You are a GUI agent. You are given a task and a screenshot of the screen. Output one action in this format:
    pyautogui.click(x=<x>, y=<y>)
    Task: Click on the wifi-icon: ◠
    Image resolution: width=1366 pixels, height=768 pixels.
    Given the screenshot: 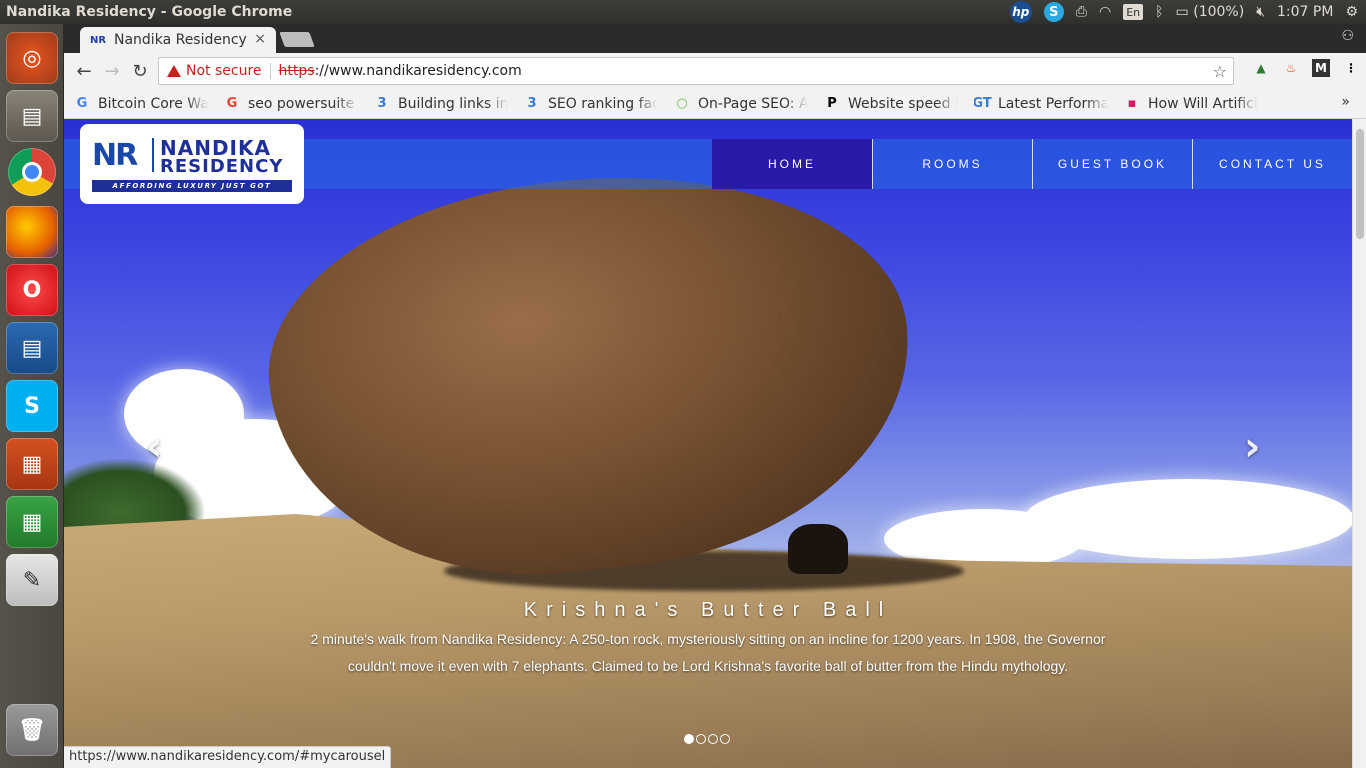 What is the action you would take?
    pyautogui.click(x=1105, y=12)
    